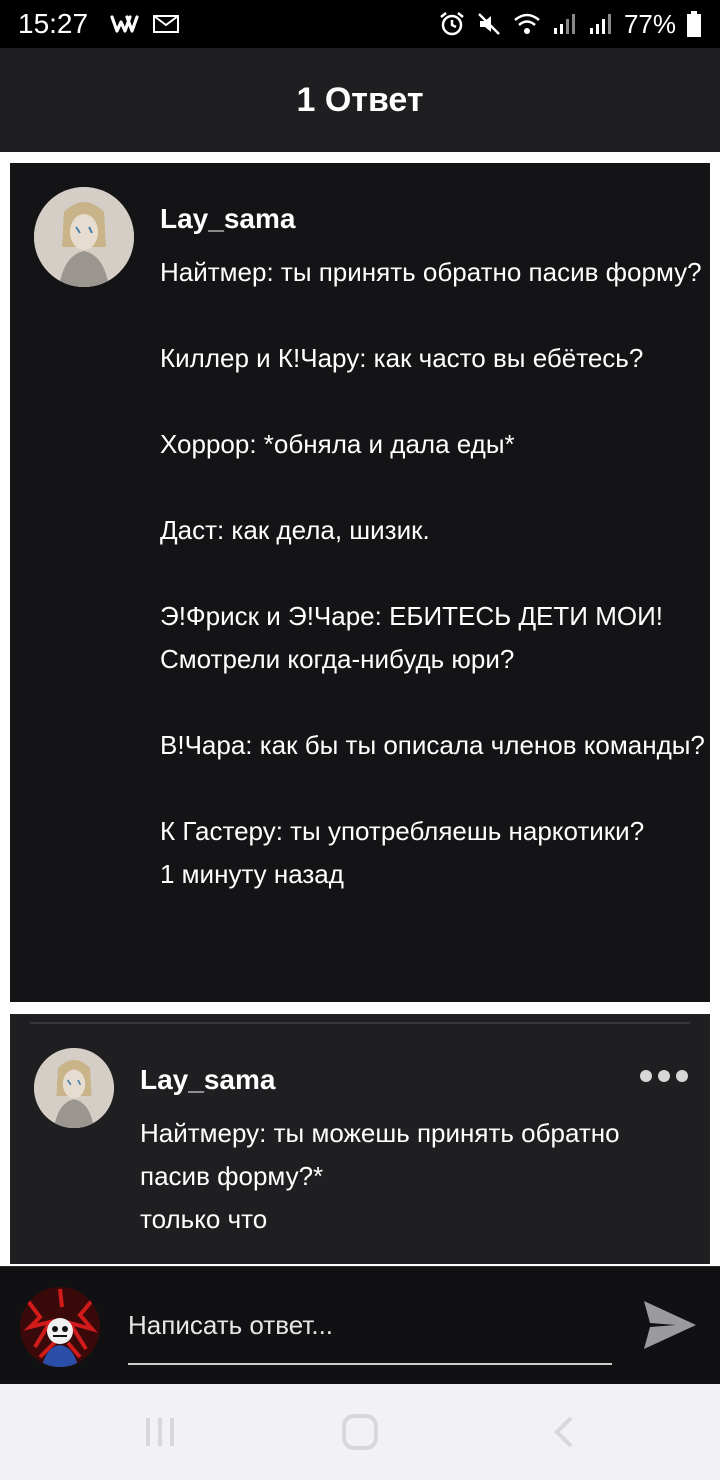 The height and width of the screenshot is (1480, 720). What do you see at coordinates (452, 24) in the screenshot?
I see `alarm-icon` at bounding box center [452, 24].